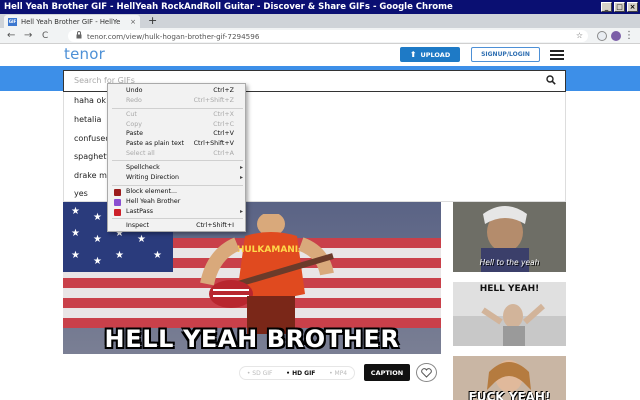  I want to click on lock-icon, so click(79, 36).